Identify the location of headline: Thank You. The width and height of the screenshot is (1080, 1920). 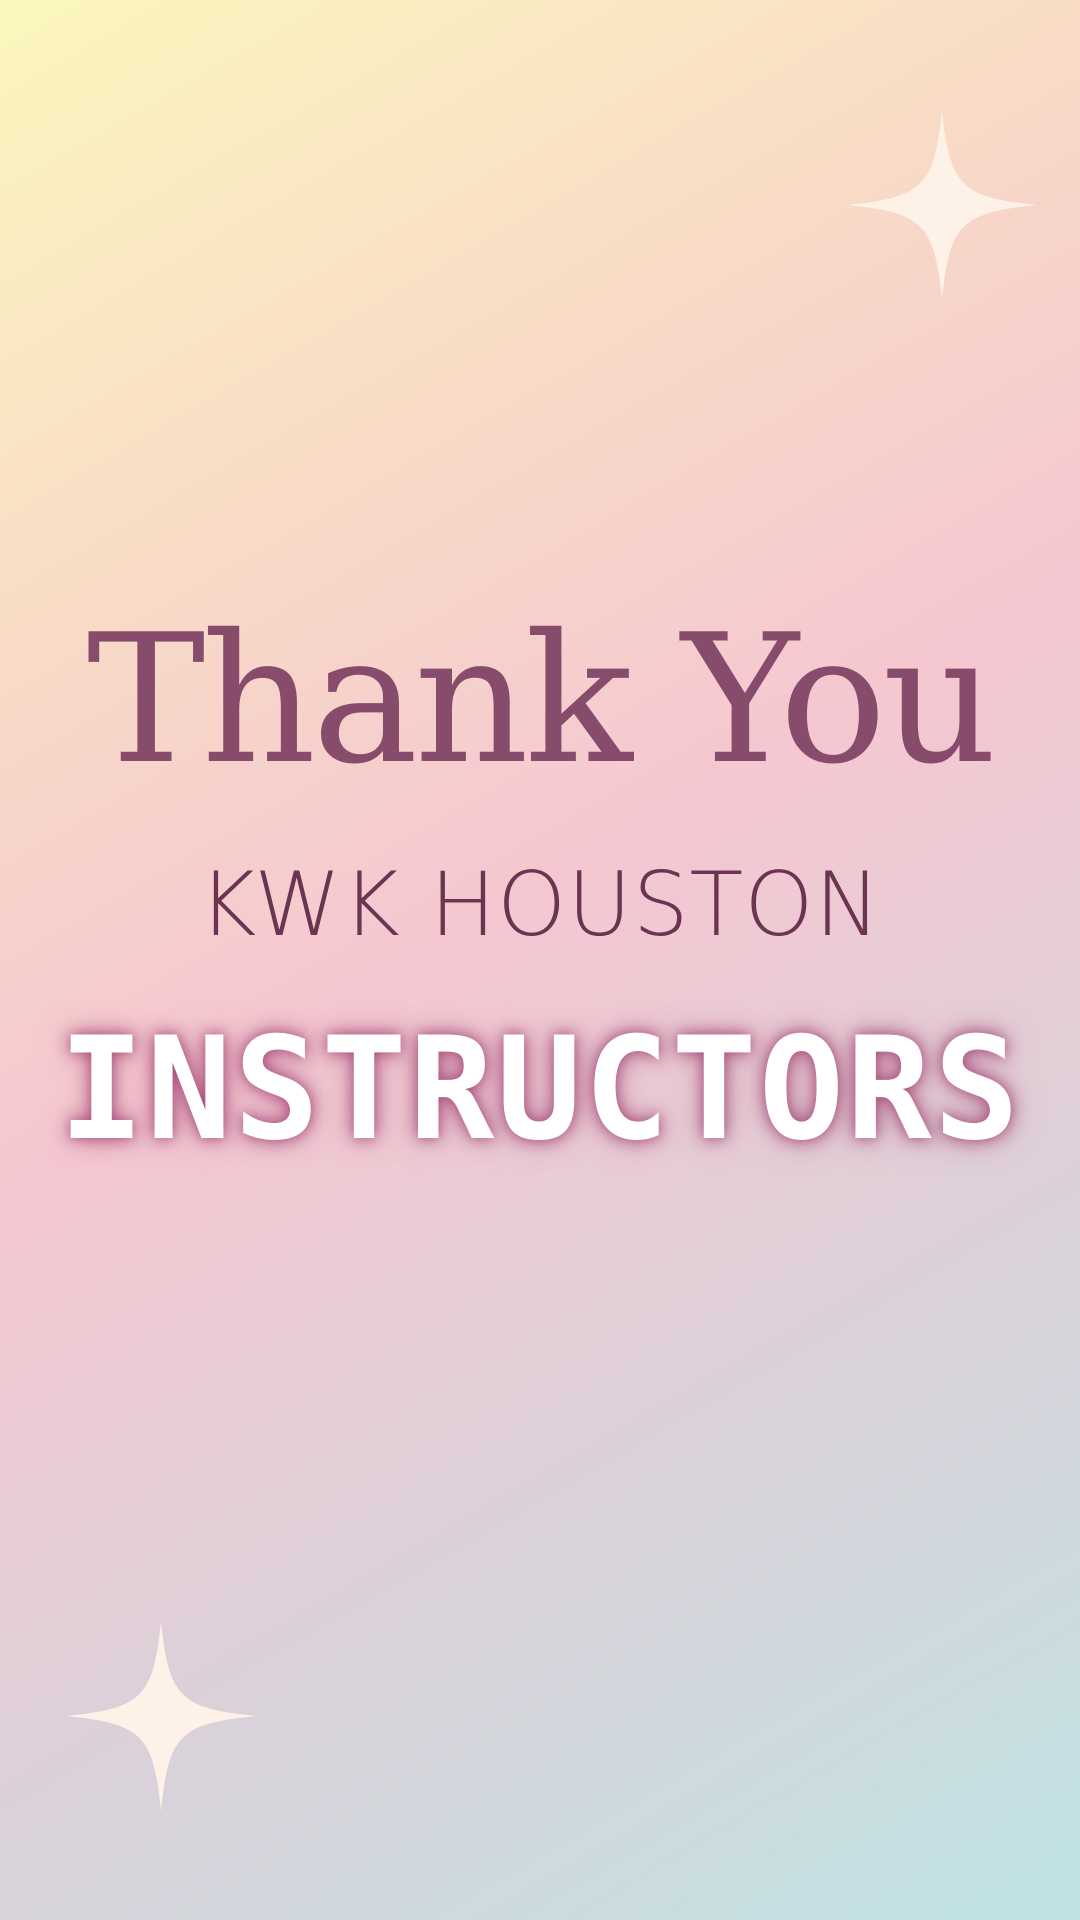
(541, 699).